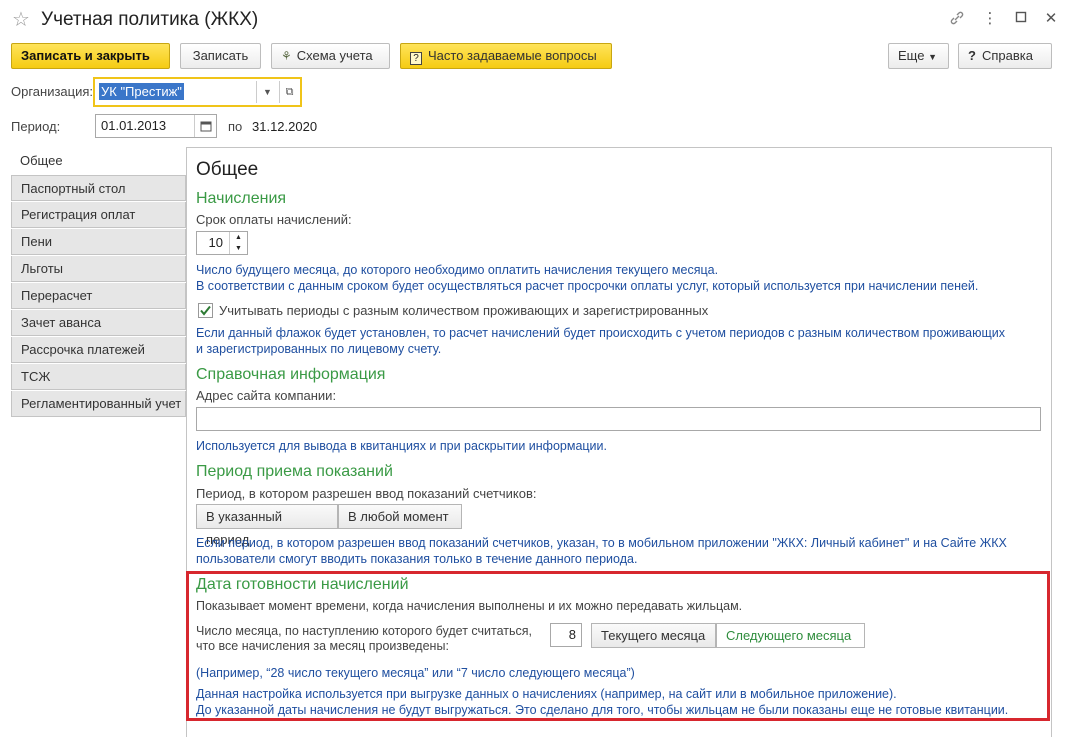  What do you see at coordinates (618, 419) in the screenshot?
I see `site-input` at bounding box center [618, 419].